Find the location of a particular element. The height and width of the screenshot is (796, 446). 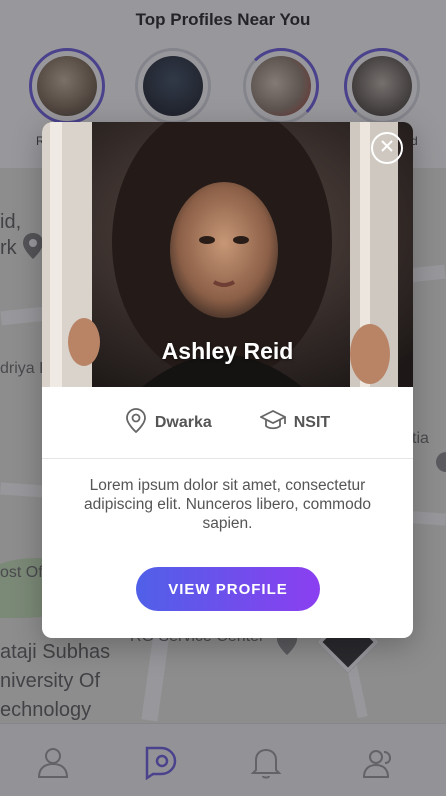

profile-name-heading: Ashley Reid is located at coordinates (227, 351).